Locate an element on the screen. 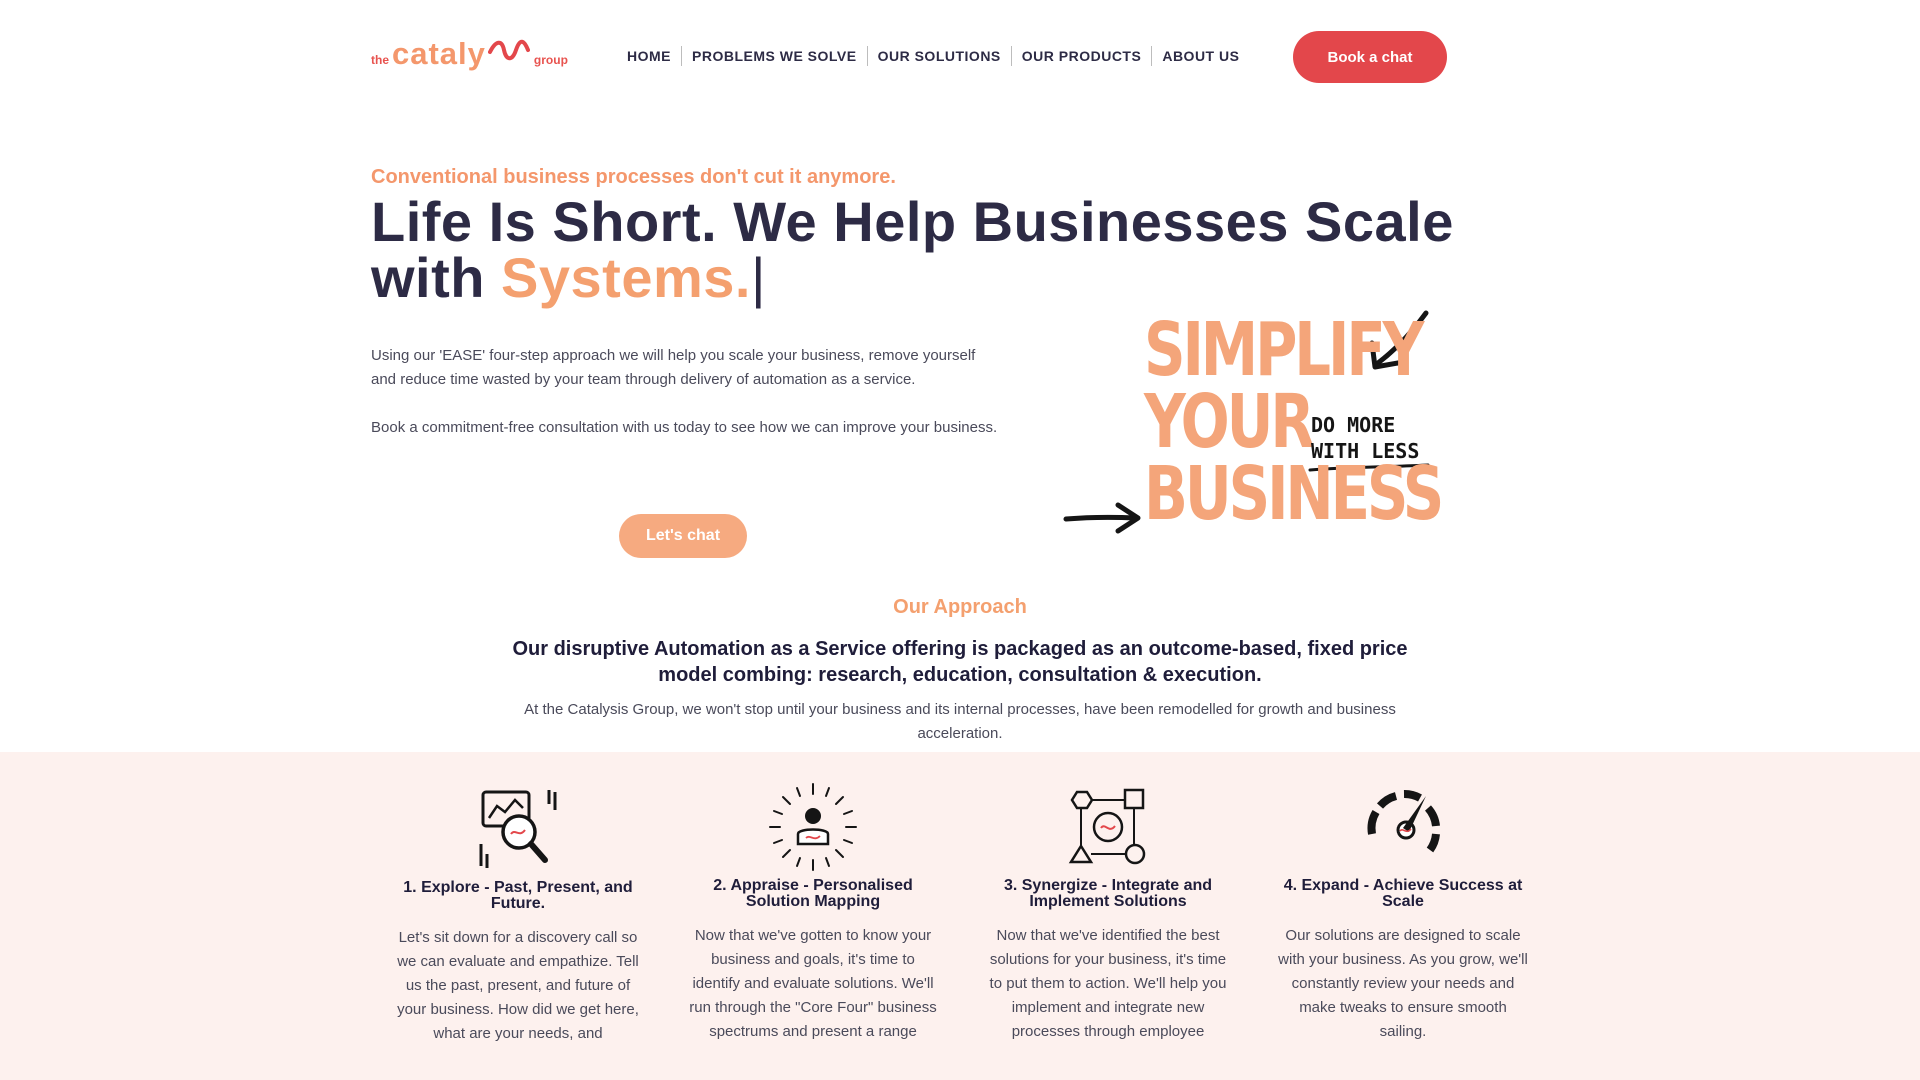  magnifier-chart-icon is located at coordinates (518, 829).